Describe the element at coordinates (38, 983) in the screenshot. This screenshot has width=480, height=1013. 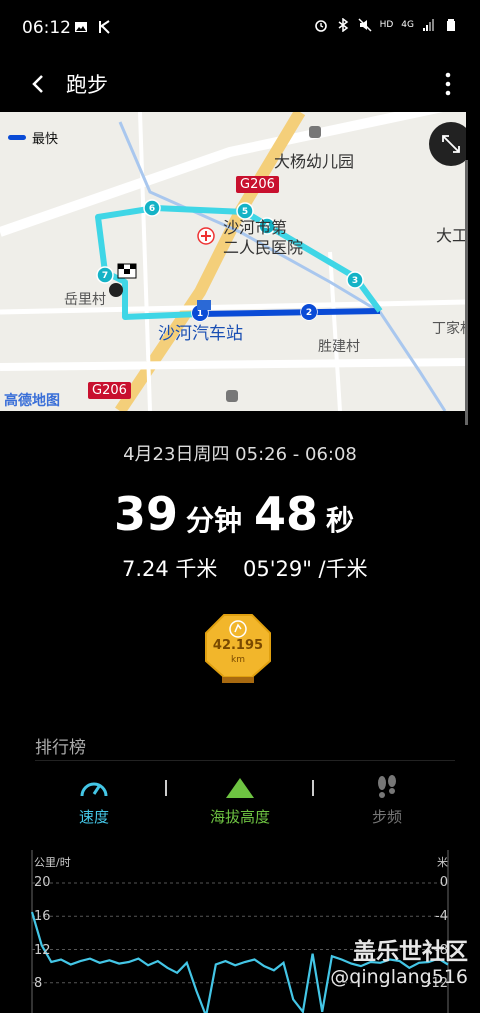
I see `y-tick-left: 8` at that location.